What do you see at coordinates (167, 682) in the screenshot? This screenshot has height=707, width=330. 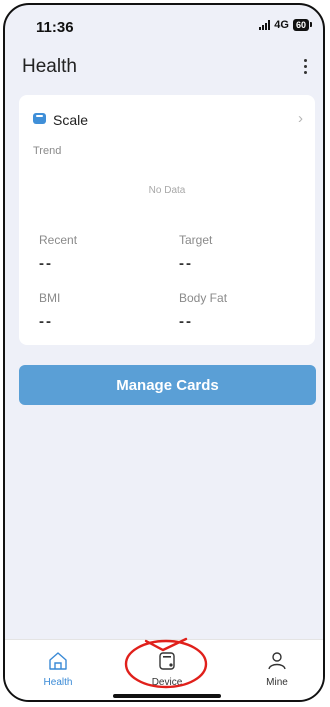 I see `tab-device-label: Device` at bounding box center [167, 682].